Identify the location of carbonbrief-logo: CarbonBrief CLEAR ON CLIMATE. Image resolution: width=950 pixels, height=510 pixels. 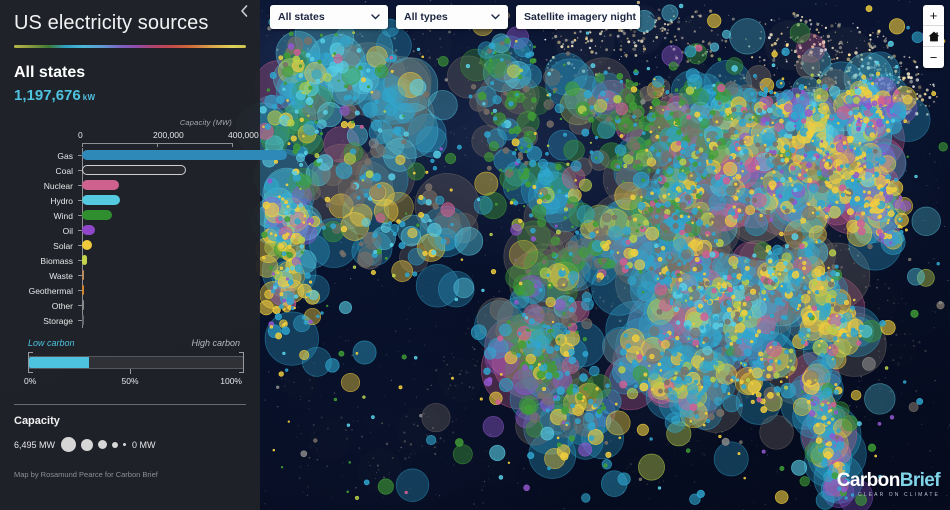
(888, 484).